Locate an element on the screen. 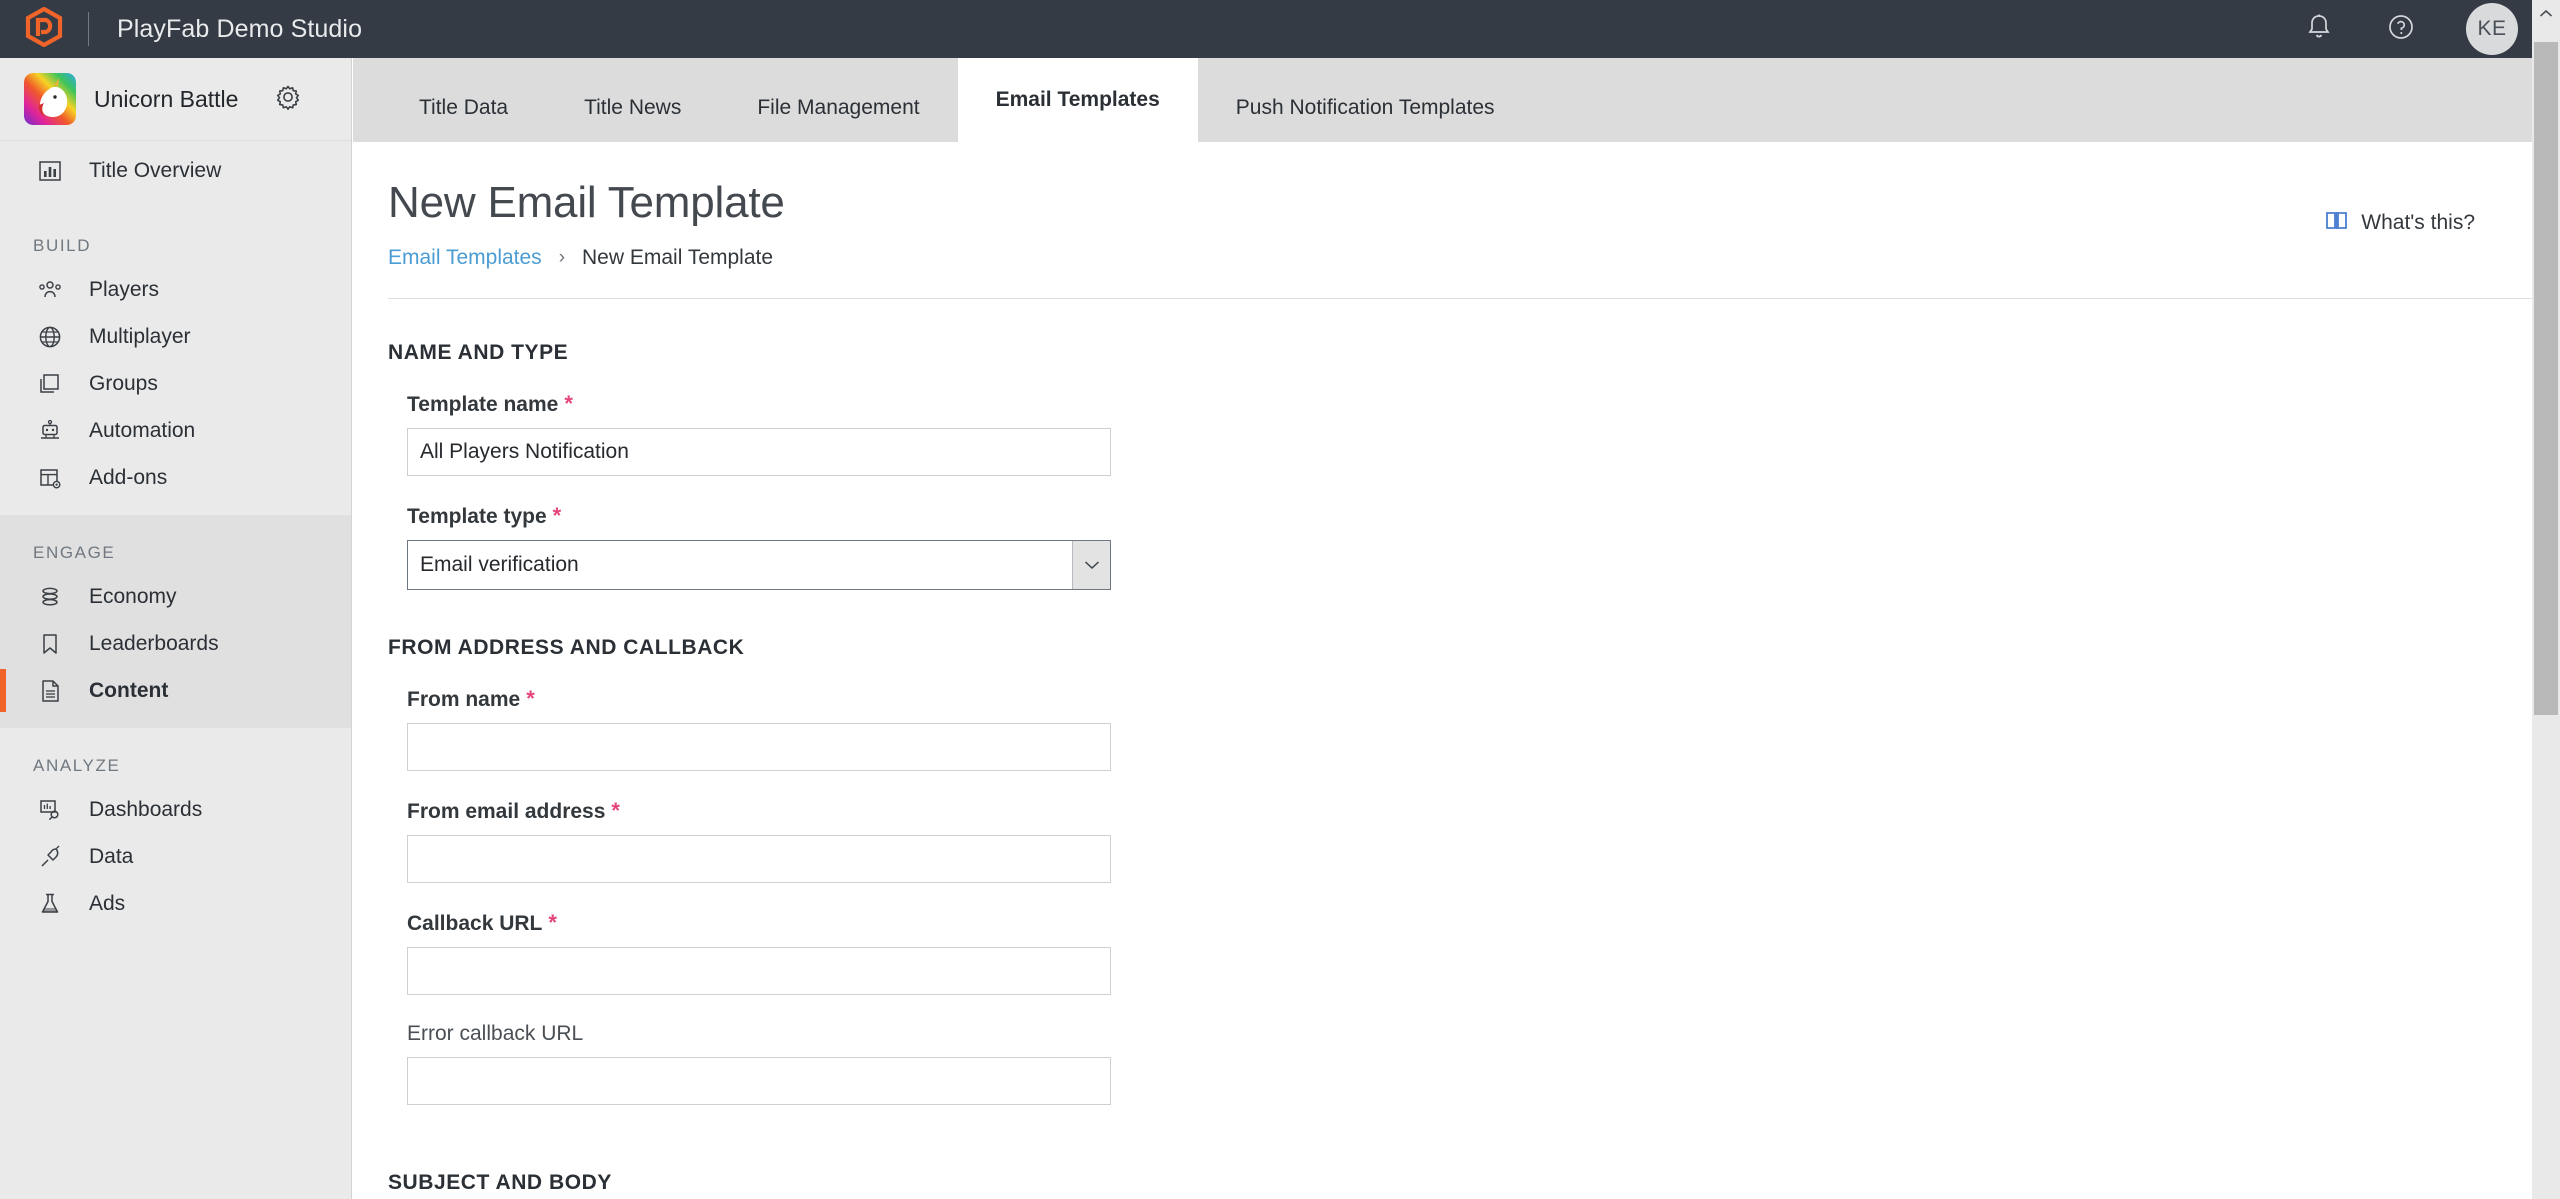 Image resolution: width=2560 pixels, height=1199 pixels. from-email-address-input is located at coordinates (759, 859).